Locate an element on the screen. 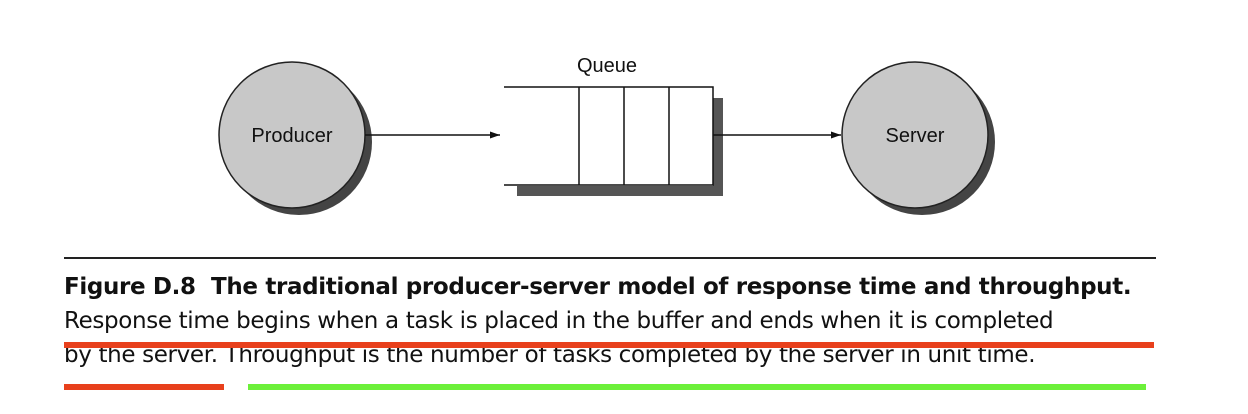 The height and width of the screenshot is (414, 1248). queue-label: Queue is located at coordinates (607, 66).